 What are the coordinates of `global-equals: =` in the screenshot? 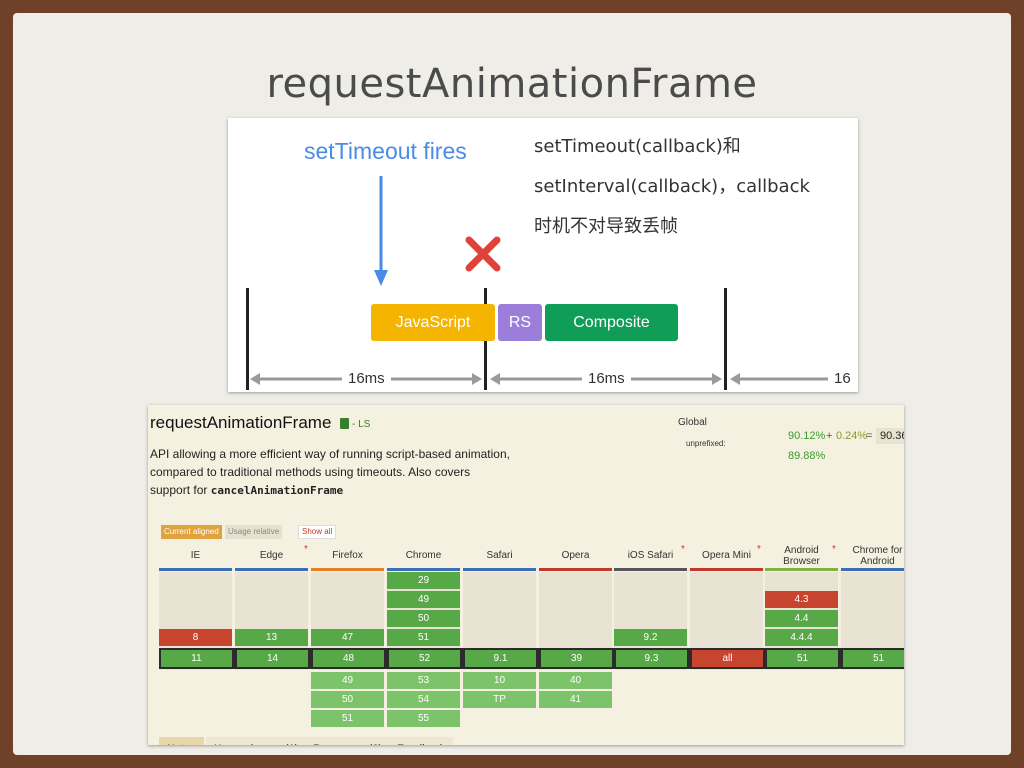 It's located at (869, 436).